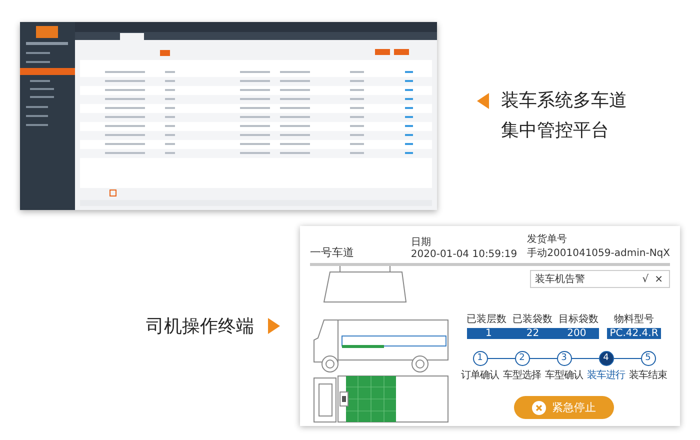 Image resolution: width=700 pixels, height=440 pixels. I want to click on stat-label: 已装袋数, so click(532, 319).